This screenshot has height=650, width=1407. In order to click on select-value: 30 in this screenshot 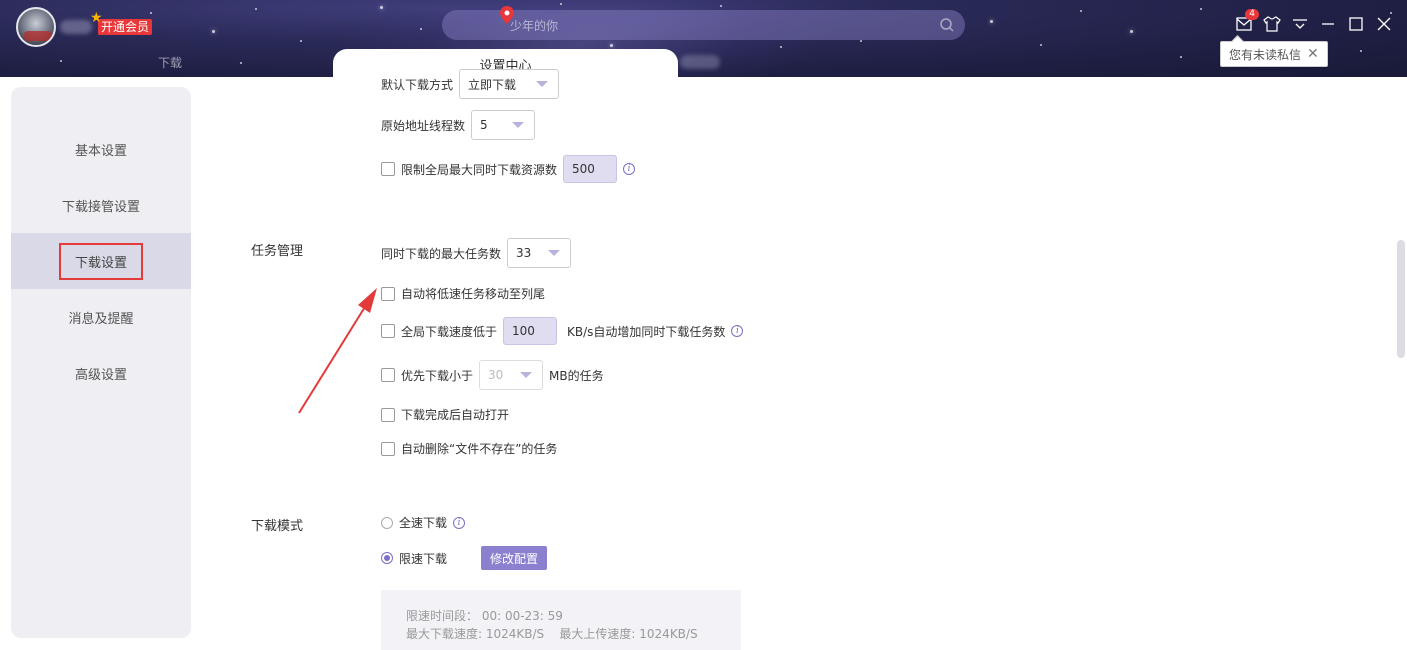, I will do `click(496, 375)`.